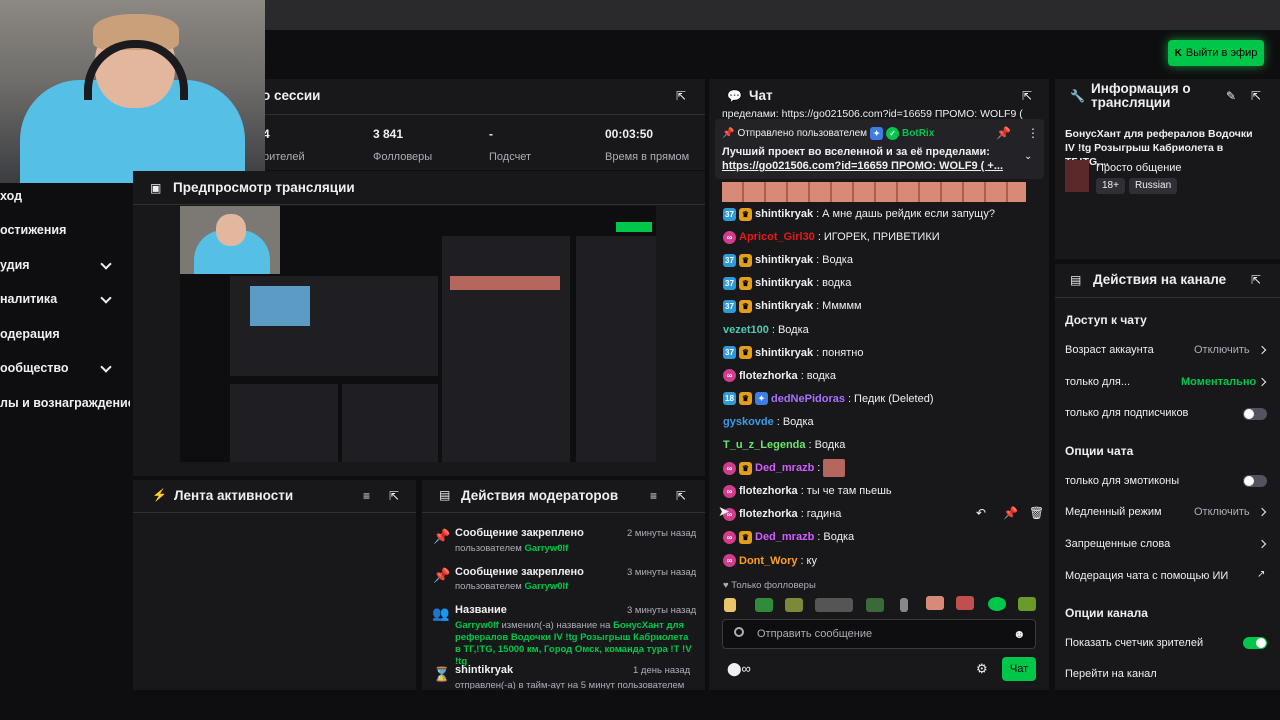 The width and height of the screenshot is (1280, 720). Describe the element at coordinates (807, 491) in the screenshot. I see `chat-message: ∞ flotezhorka: ты че там пьешь` at that location.